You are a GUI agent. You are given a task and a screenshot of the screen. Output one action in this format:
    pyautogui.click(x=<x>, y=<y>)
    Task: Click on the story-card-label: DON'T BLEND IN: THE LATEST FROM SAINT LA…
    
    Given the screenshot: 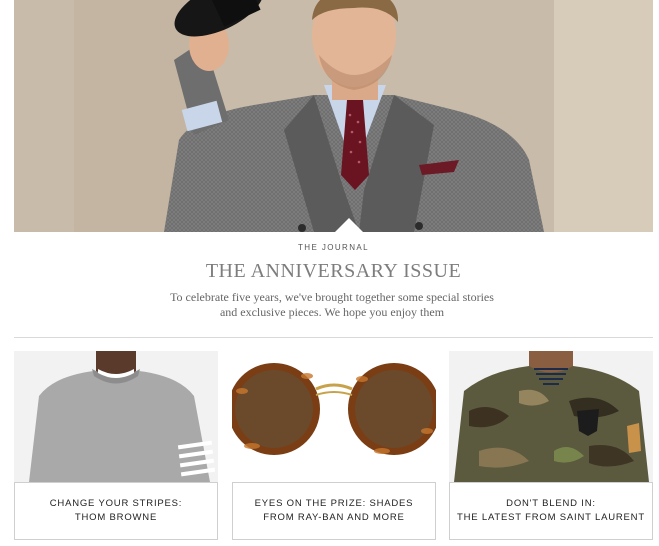 What is the action you would take?
    pyautogui.click(x=551, y=511)
    